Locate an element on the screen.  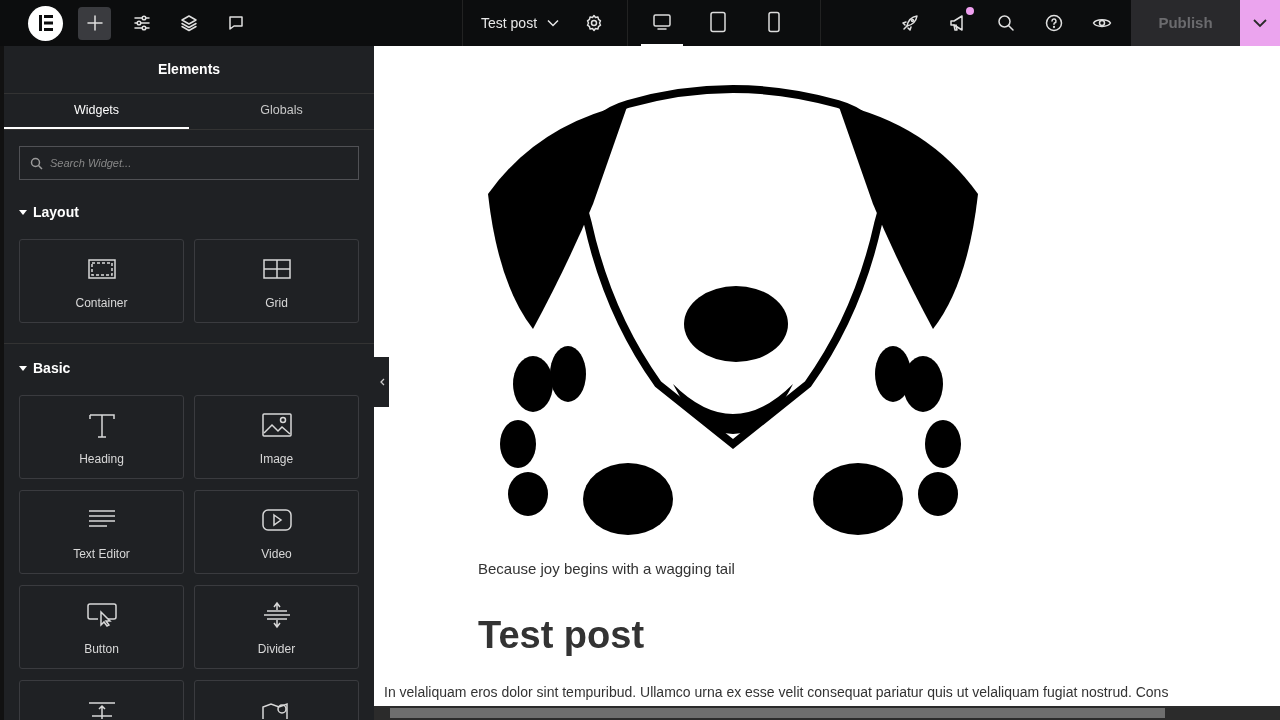
image-caption: Because joy begins with a wagging tail is located at coordinates (607, 569).